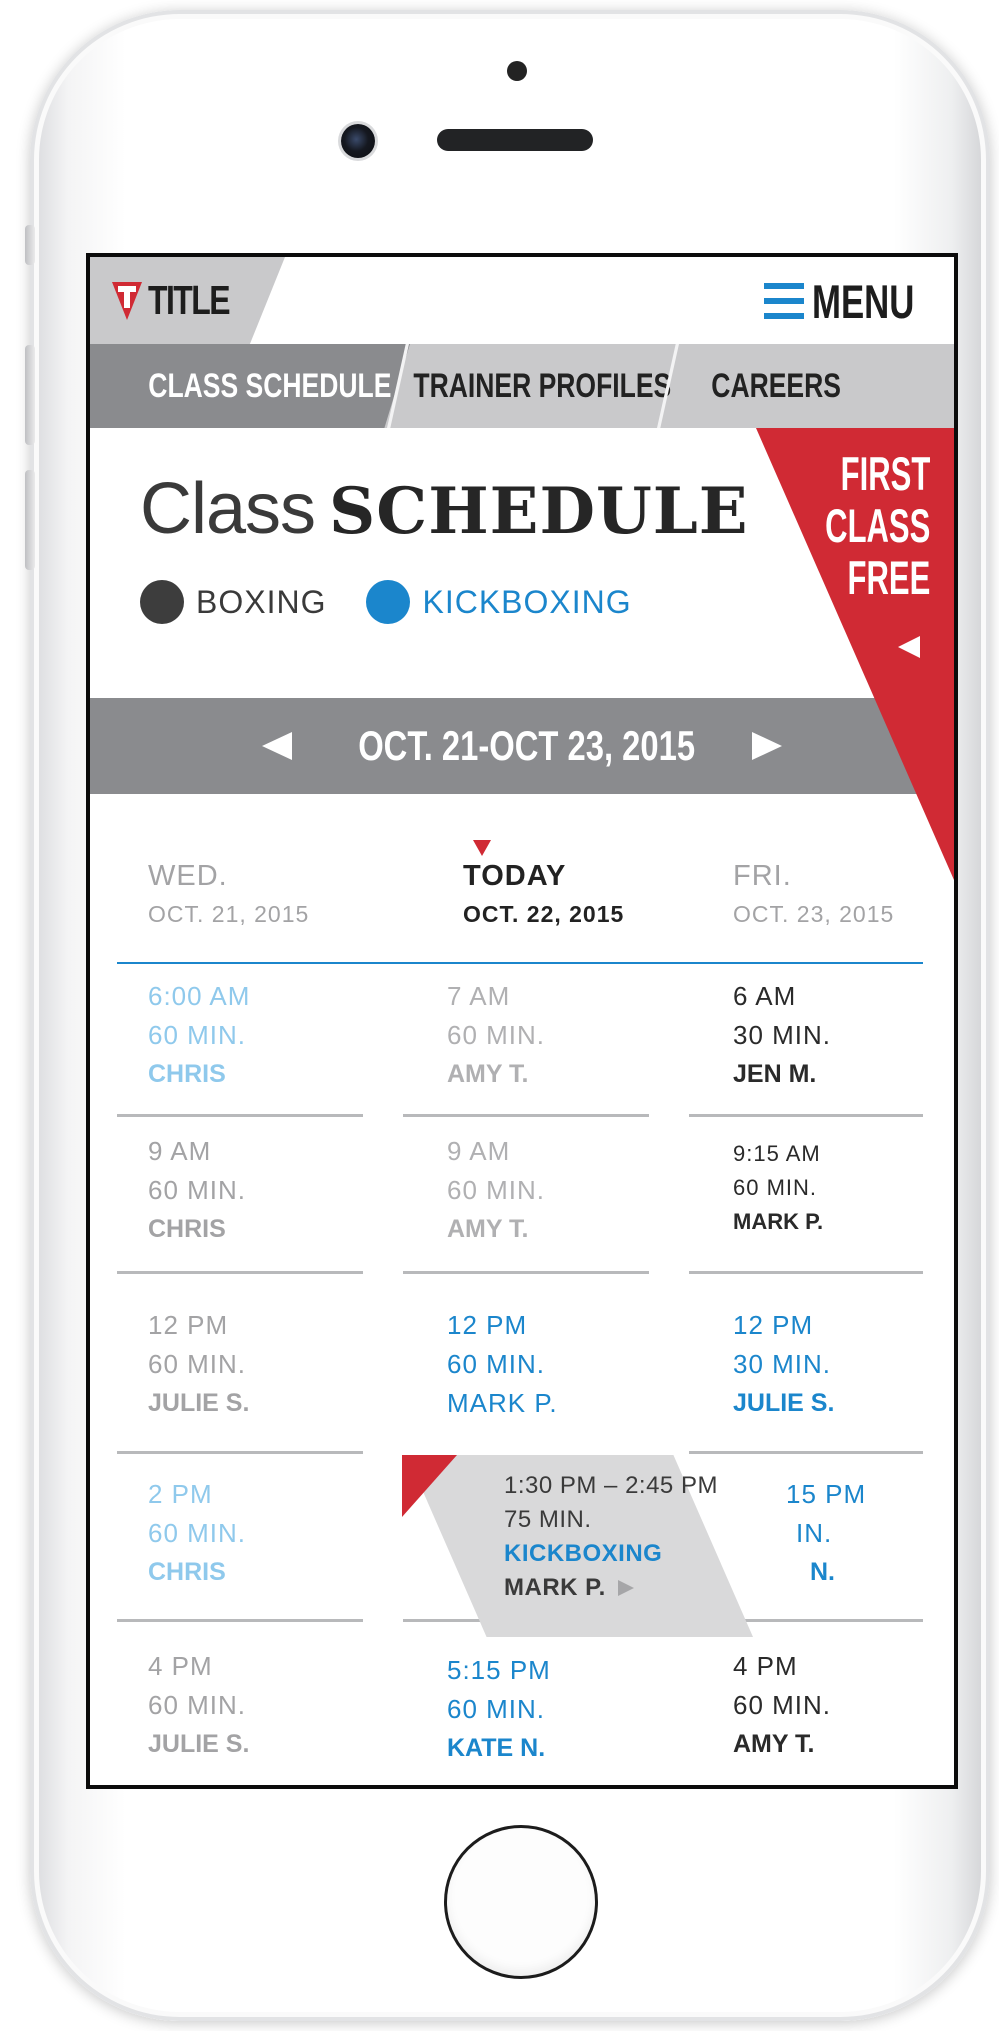 The image size is (999, 2031). What do you see at coordinates (515, 140) in the screenshot?
I see `earpiece-speaker` at bounding box center [515, 140].